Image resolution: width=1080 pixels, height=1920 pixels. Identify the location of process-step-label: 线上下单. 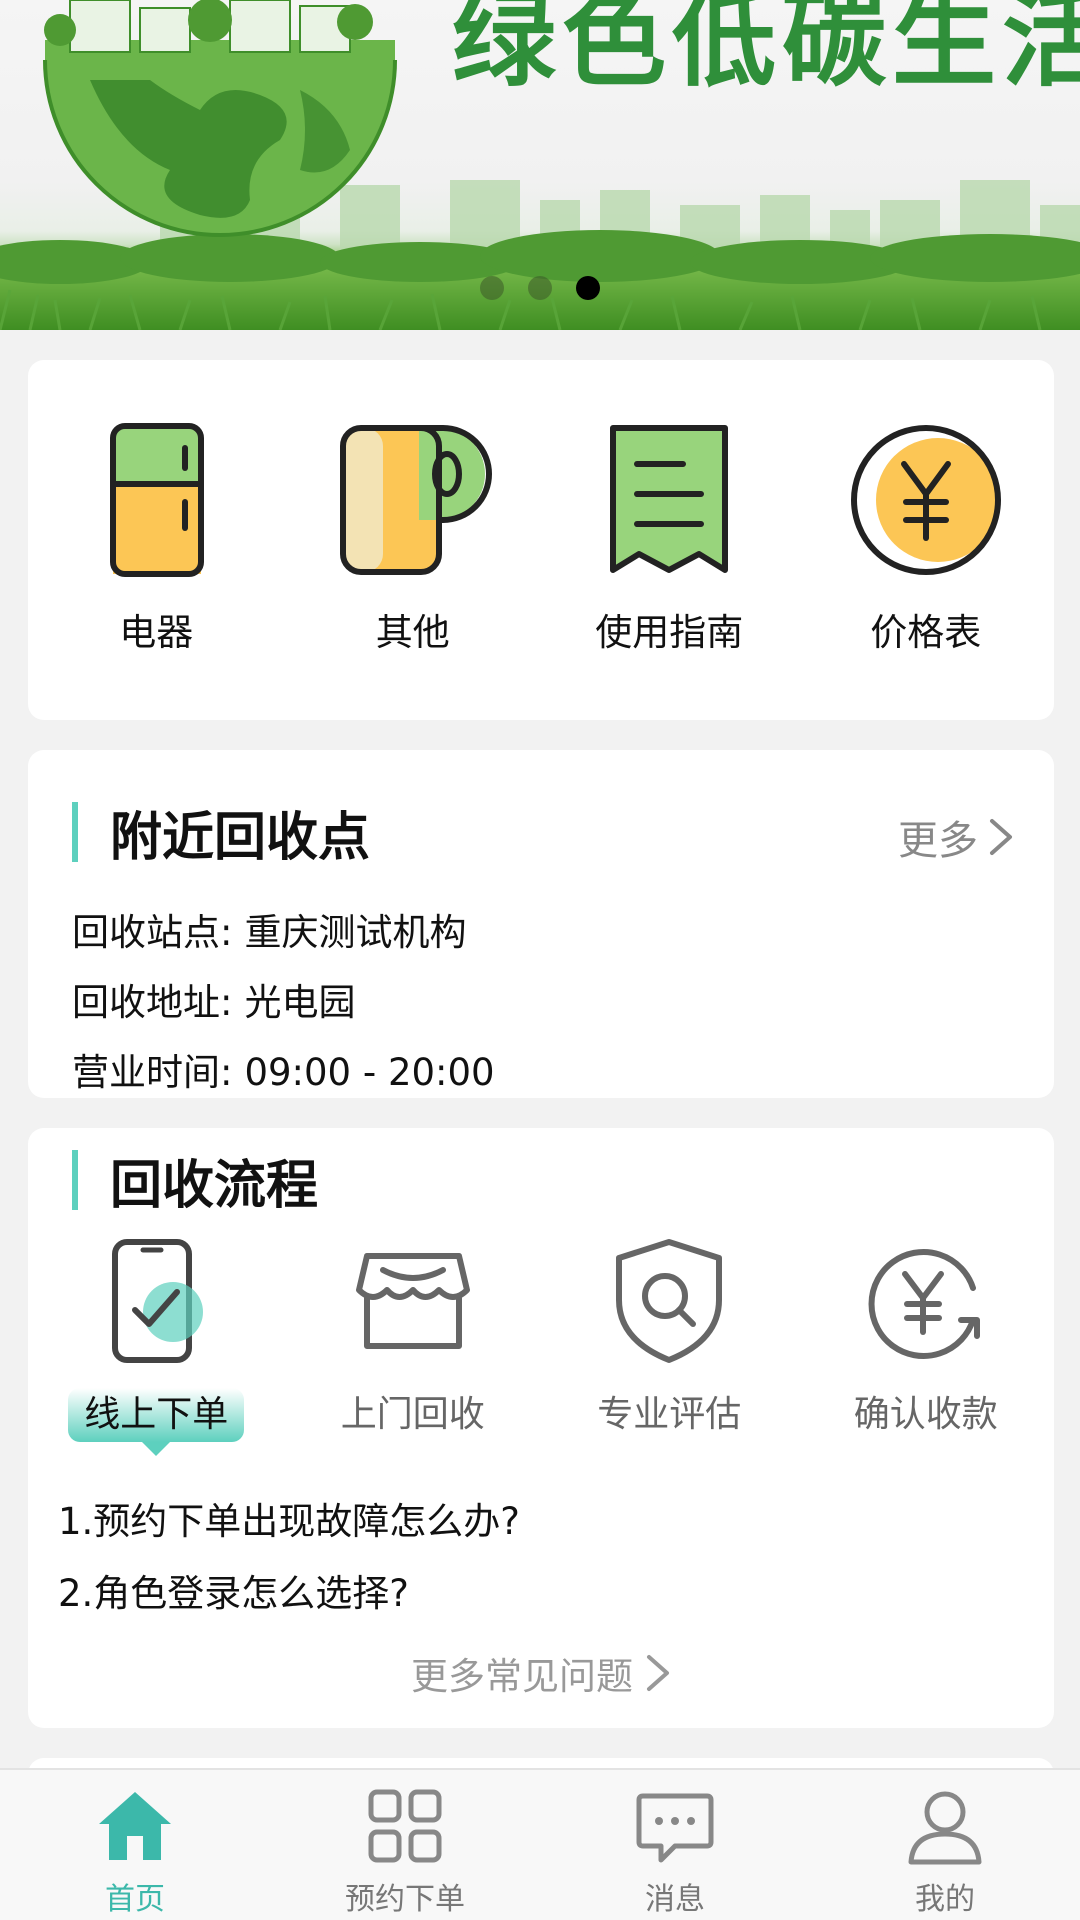
(156, 1422).